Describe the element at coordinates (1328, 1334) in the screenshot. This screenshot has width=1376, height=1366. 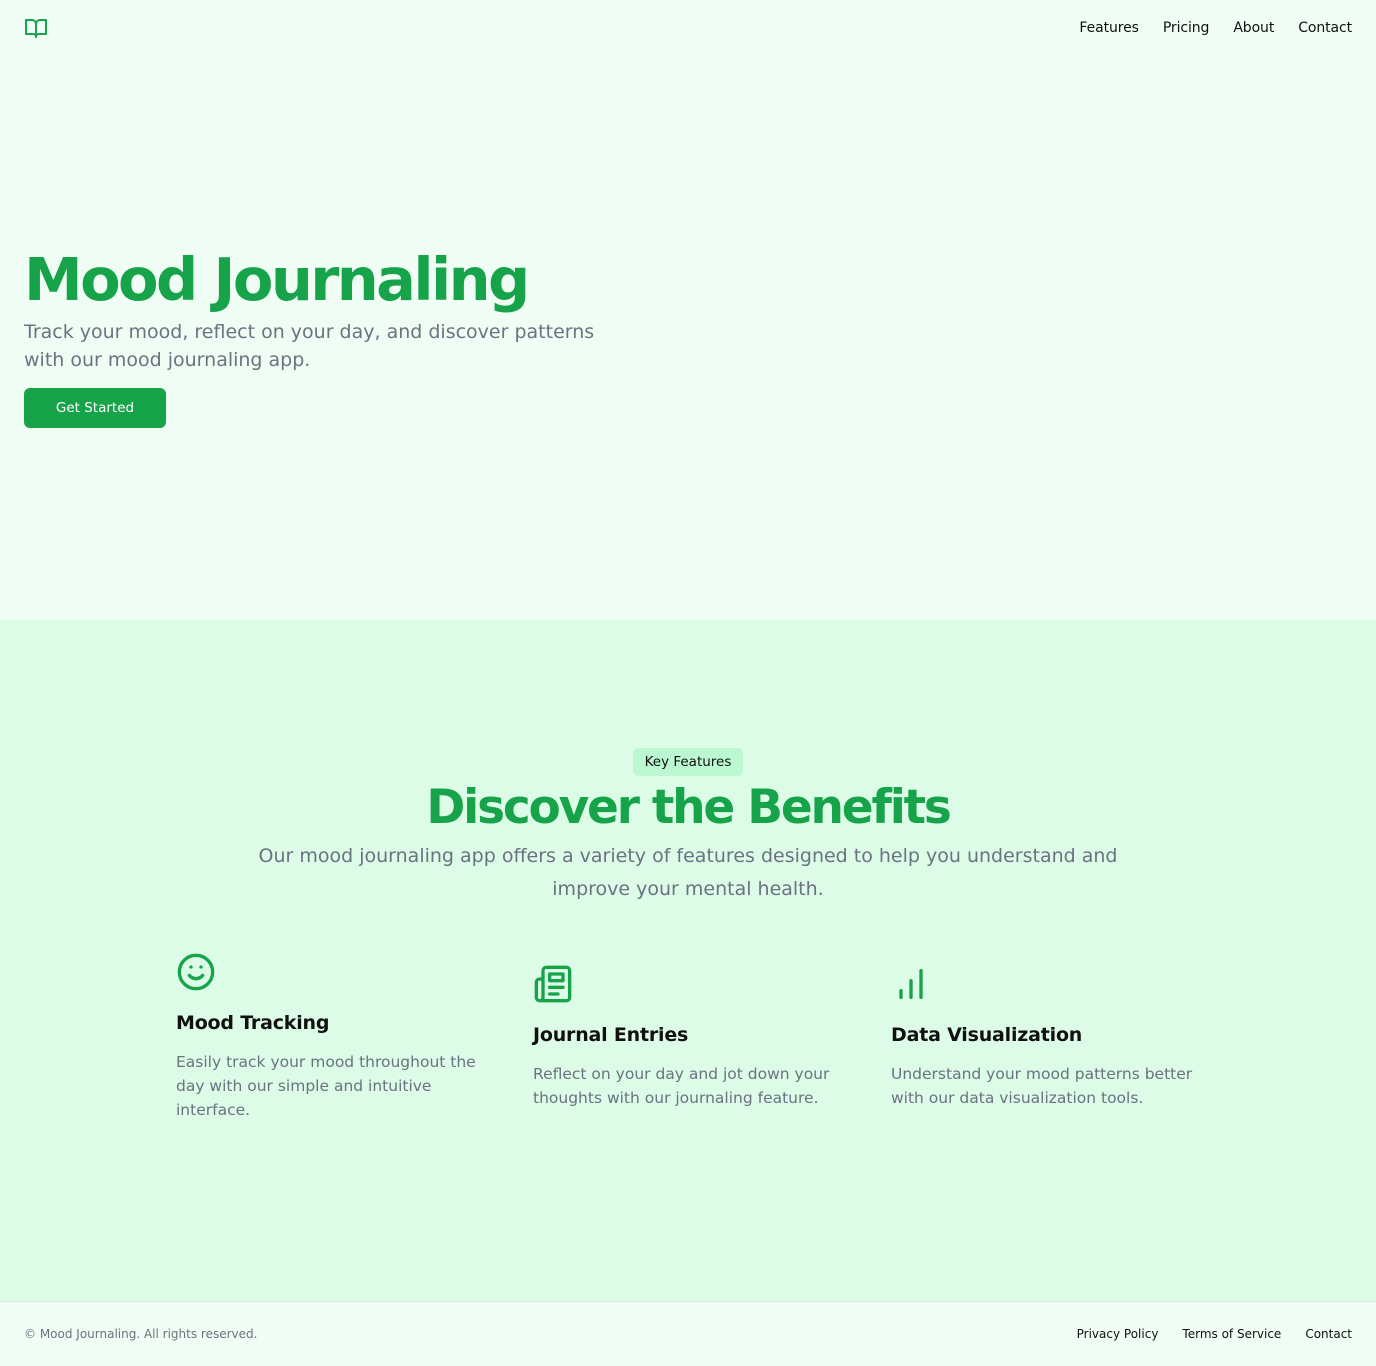
I see `footer-link-contact: Contact` at that location.